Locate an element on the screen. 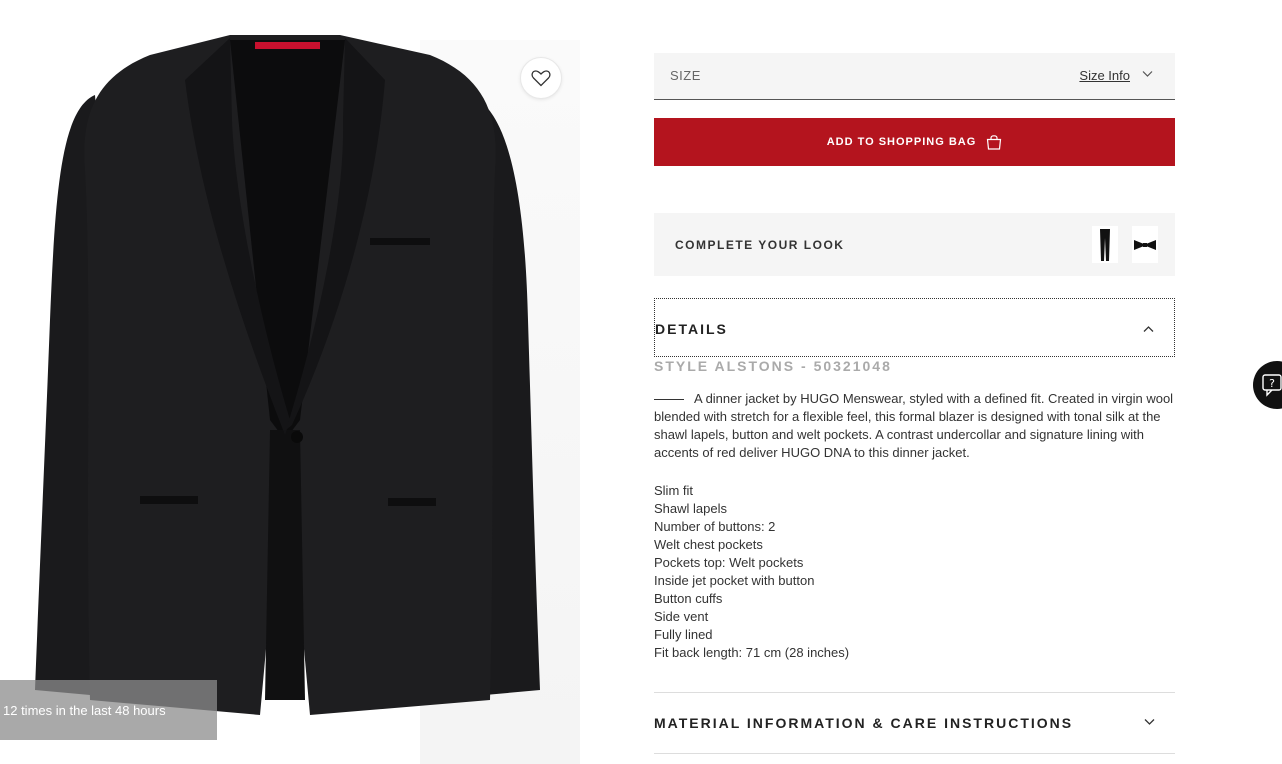 The image size is (1282, 764). material-accordion-header: MATERIAL INFORMATION & CARE INSTRUCTIONS is located at coordinates (914, 723).